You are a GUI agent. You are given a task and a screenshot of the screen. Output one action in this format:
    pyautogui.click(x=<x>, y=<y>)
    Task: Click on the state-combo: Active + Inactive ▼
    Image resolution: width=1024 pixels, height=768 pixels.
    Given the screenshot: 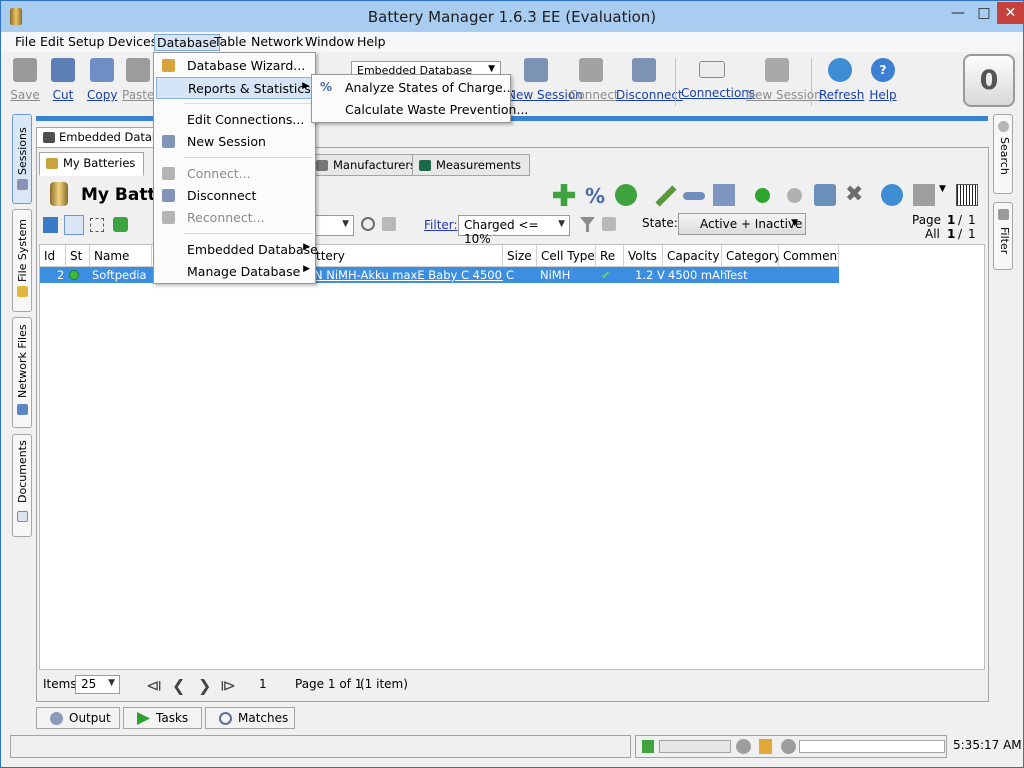 What is the action you would take?
    pyautogui.click(x=742, y=224)
    